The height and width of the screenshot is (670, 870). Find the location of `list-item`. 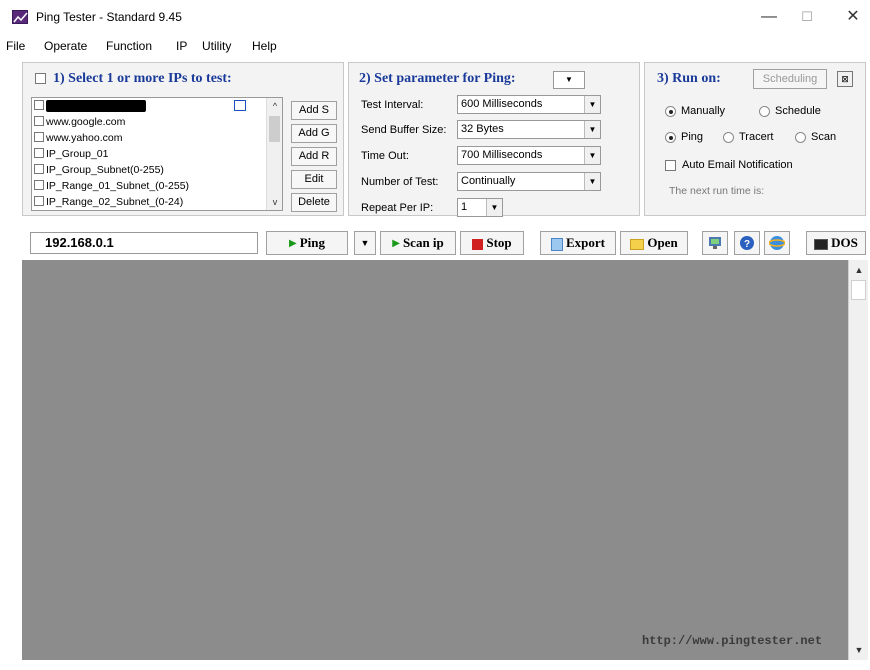

list-item is located at coordinates (157, 106).